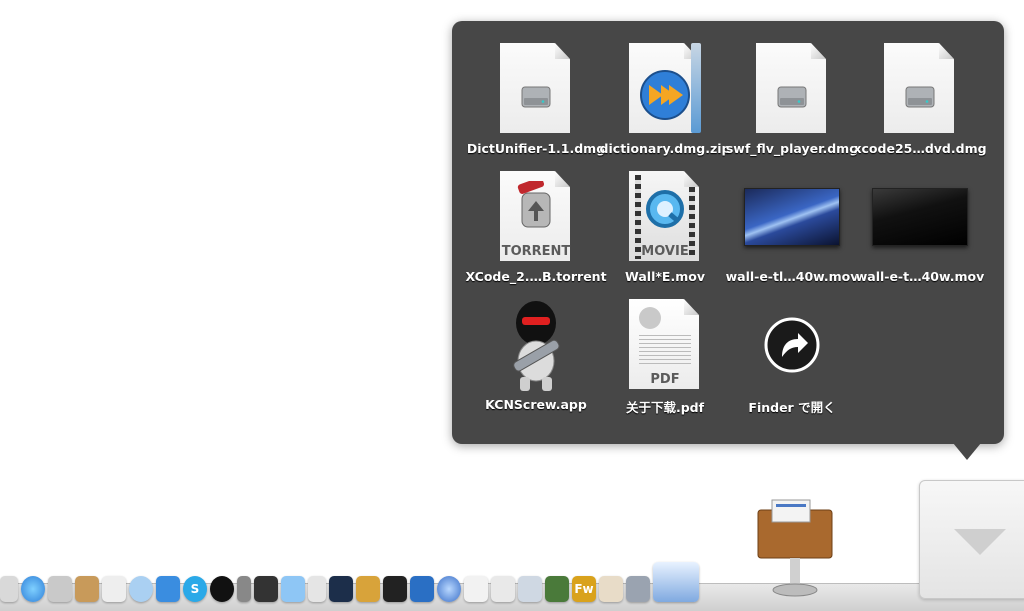 This screenshot has width=1024, height=611. Describe the element at coordinates (536, 148) in the screenshot. I see `stack-item-label: DictUnifier-1.1.dmg` at that location.